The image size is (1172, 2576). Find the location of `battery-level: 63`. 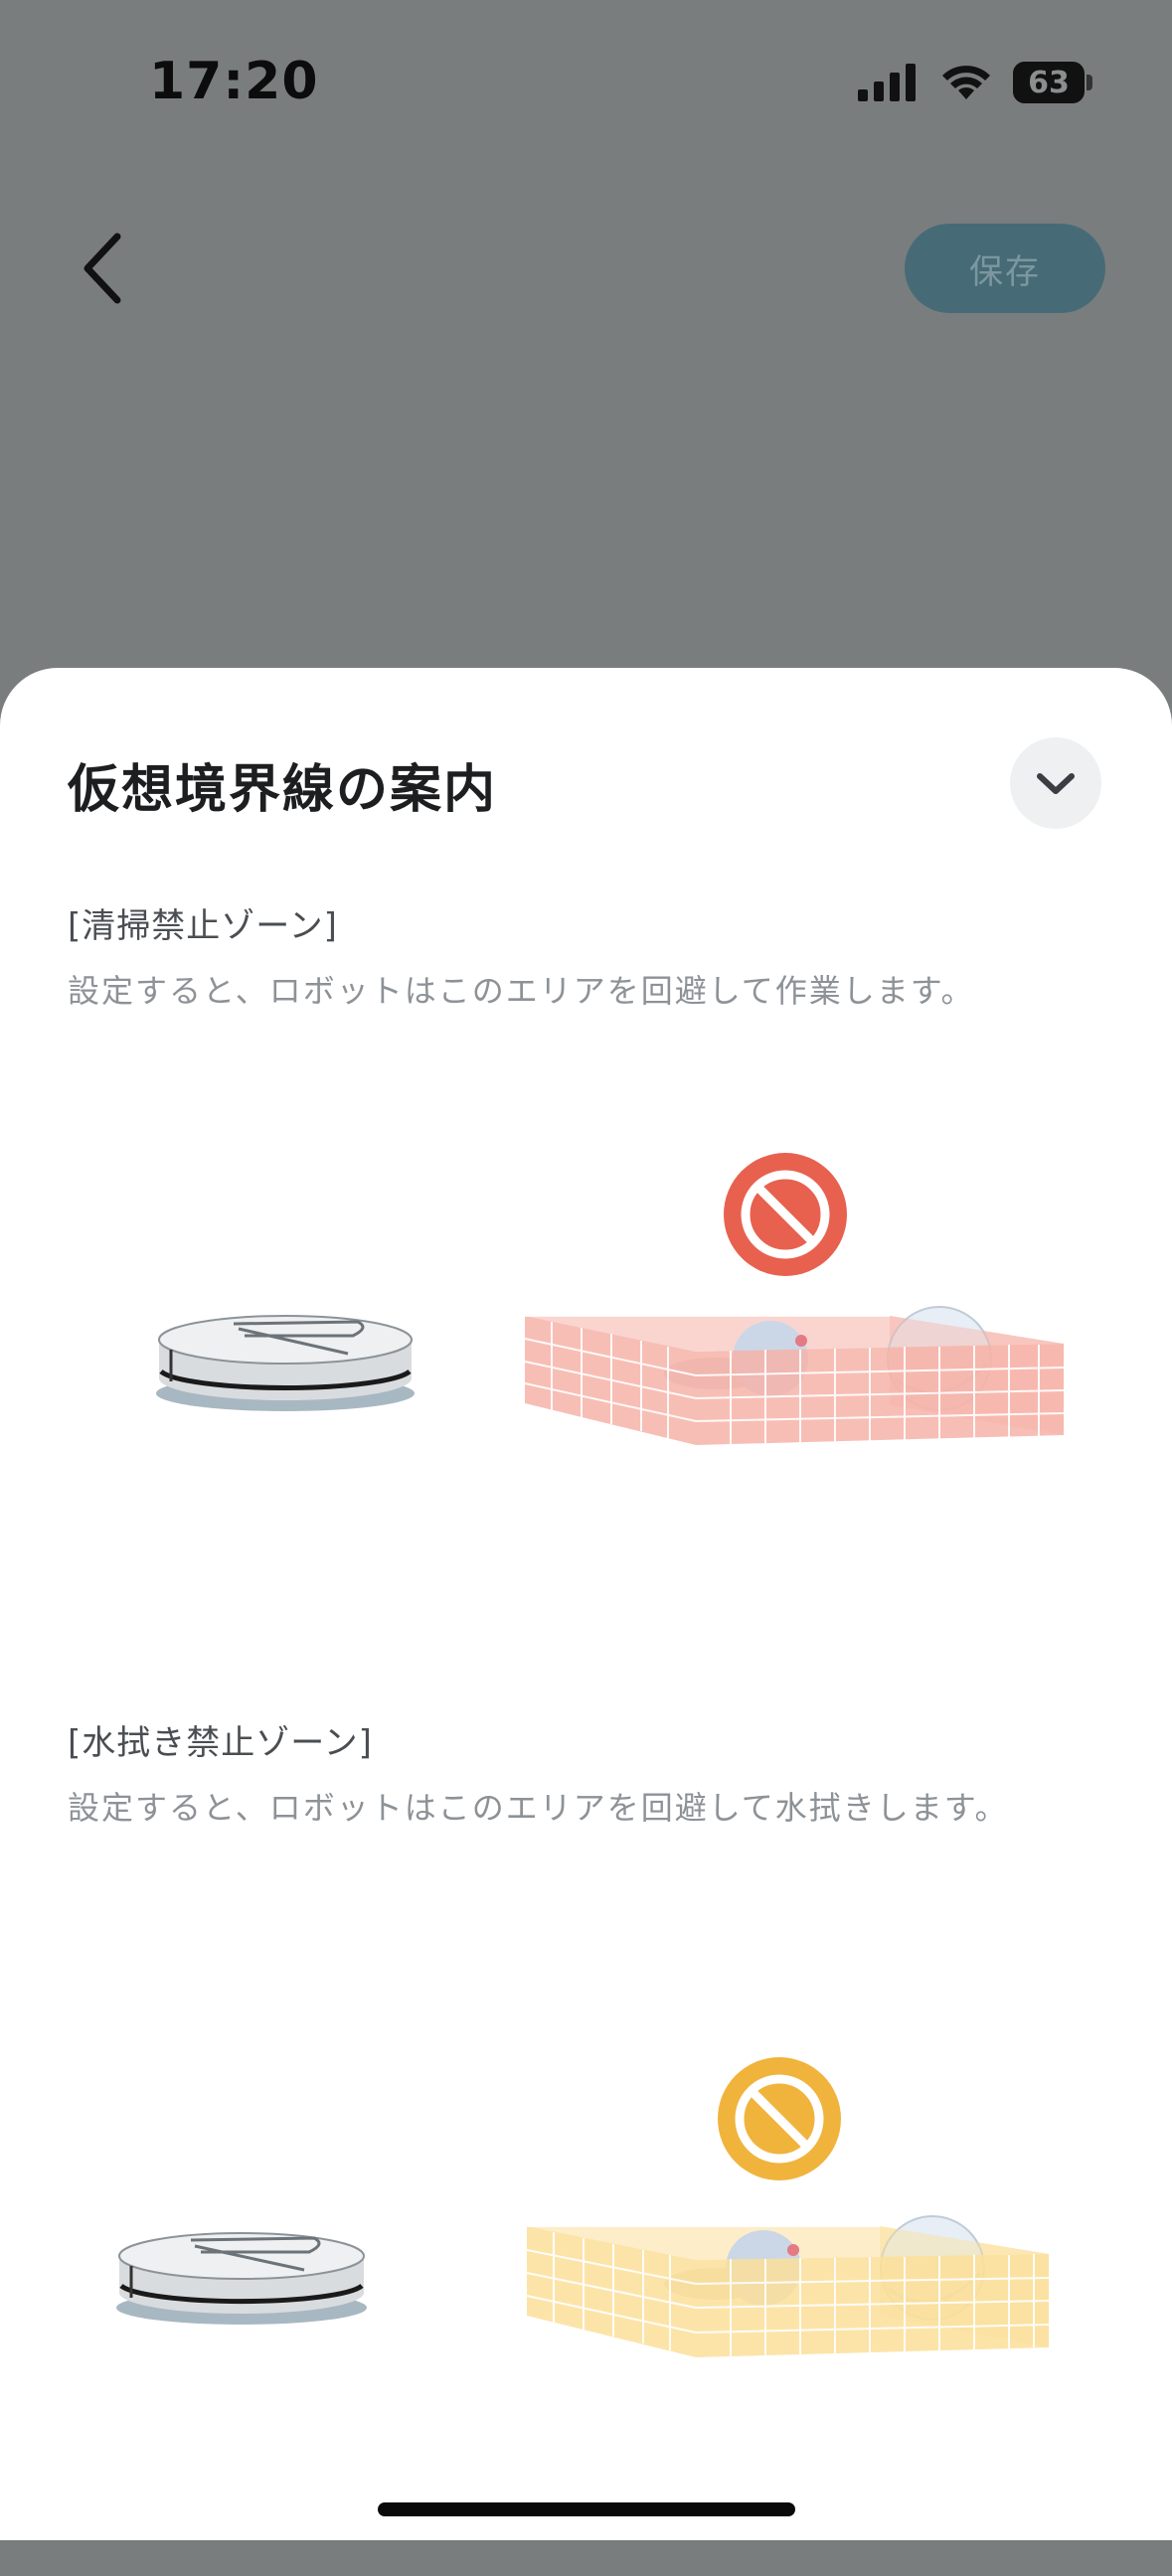

battery-level: 63 is located at coordinates (1049, 82).